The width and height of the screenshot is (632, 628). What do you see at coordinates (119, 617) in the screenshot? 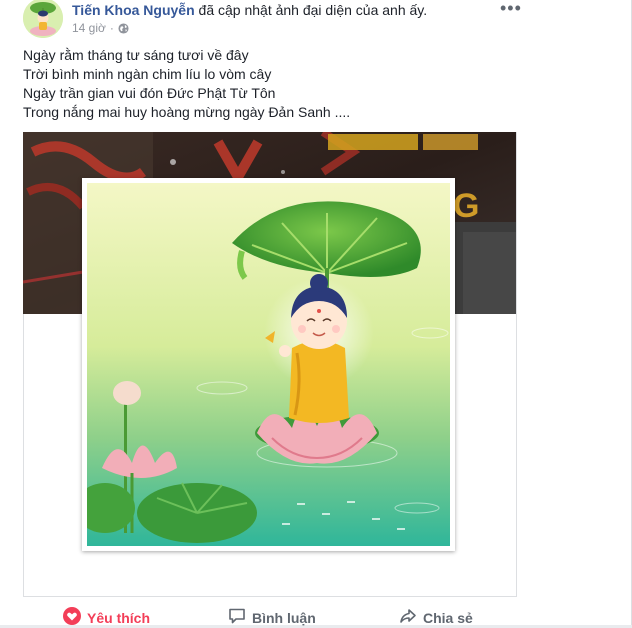
I see `like-label: Yêu thích` at bounding box center [119, 617].